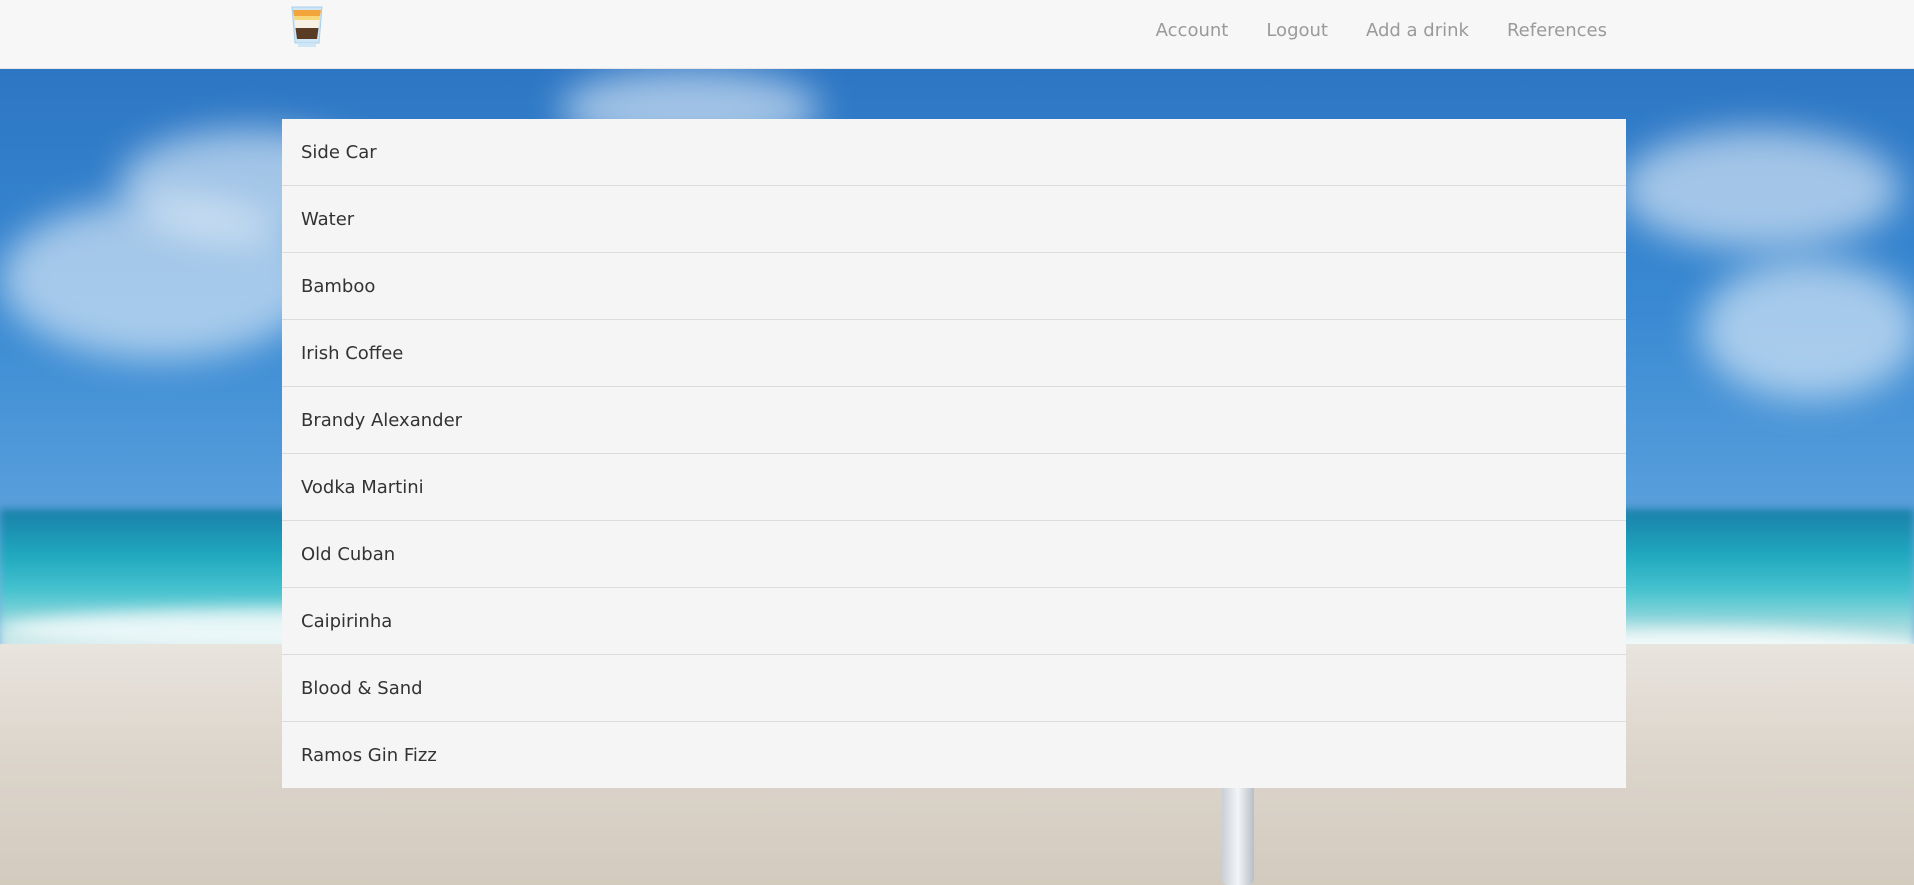 The width and height of the screenshot is (1914, 885). What do you see at coordinates (957, 34) in the screenshot?
I see `navbar: Account Logout Add a drink References` at bounding box center [957, 34].